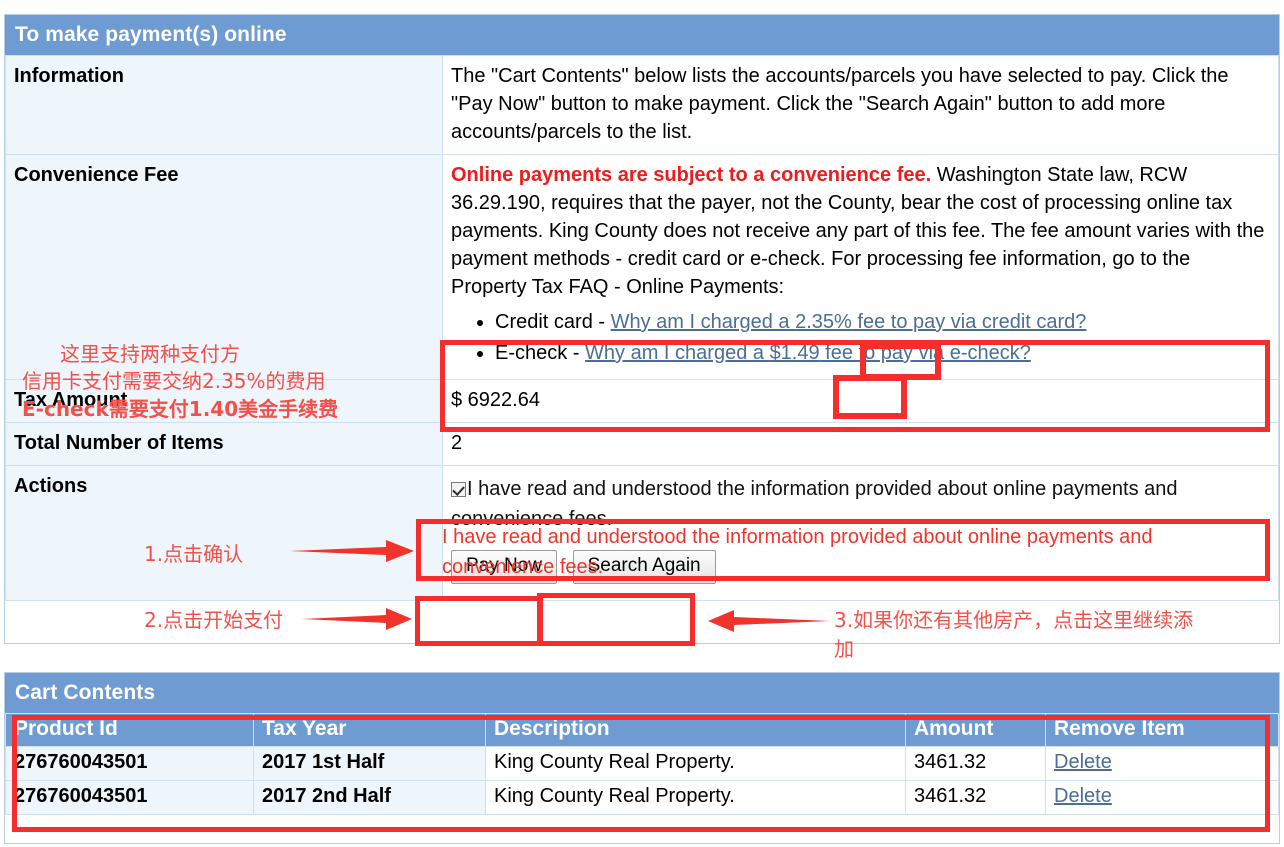  I want to click on annotation-fee-note-line3: E-check需要支付1.40美金手续费, so click(180, 409).